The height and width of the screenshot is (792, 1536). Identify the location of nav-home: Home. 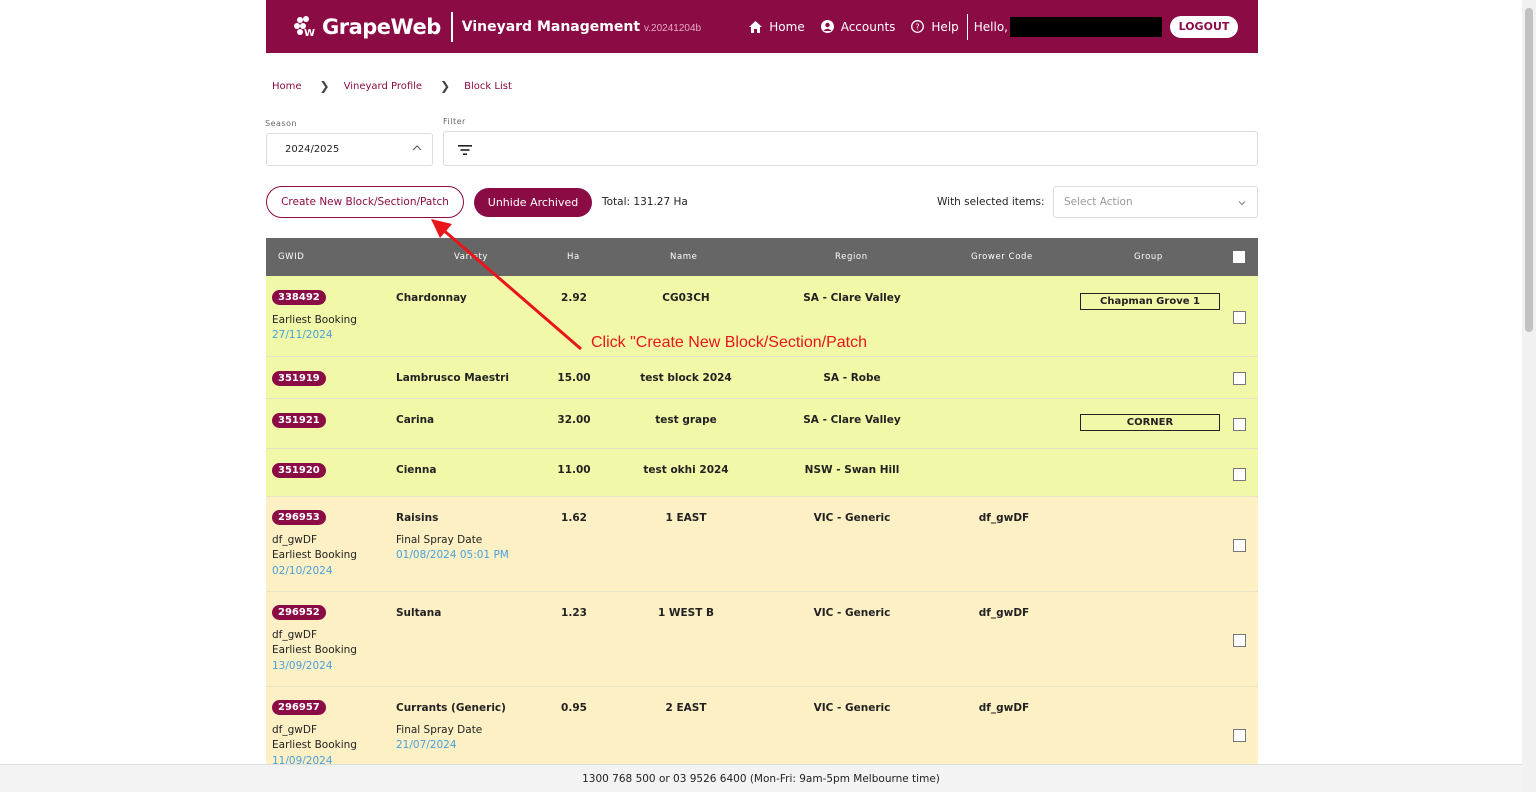
(777, 26).